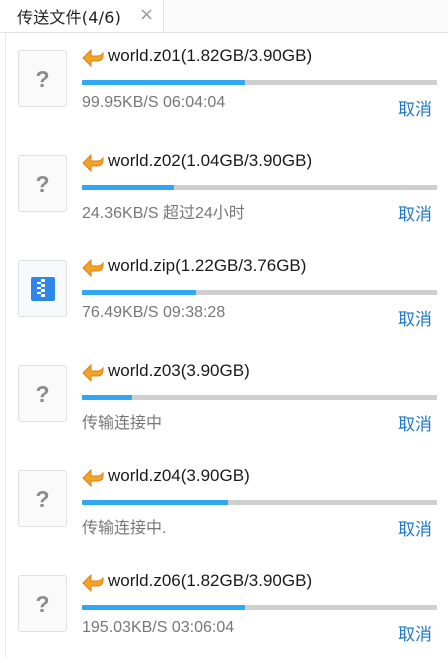  I want to click on tab-bar: 传送文件(4/6) ×, so click(224, 16).